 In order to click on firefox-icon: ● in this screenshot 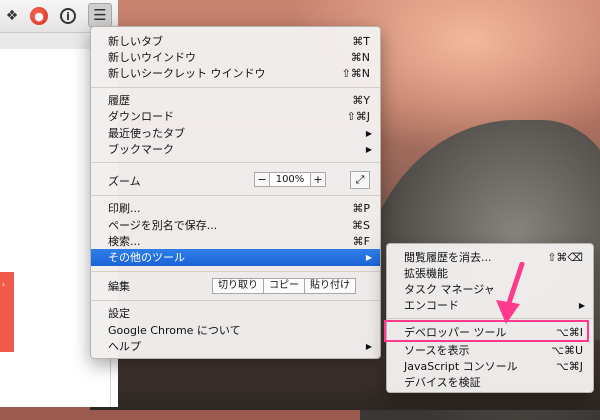, I will do `click(39, 16)`.